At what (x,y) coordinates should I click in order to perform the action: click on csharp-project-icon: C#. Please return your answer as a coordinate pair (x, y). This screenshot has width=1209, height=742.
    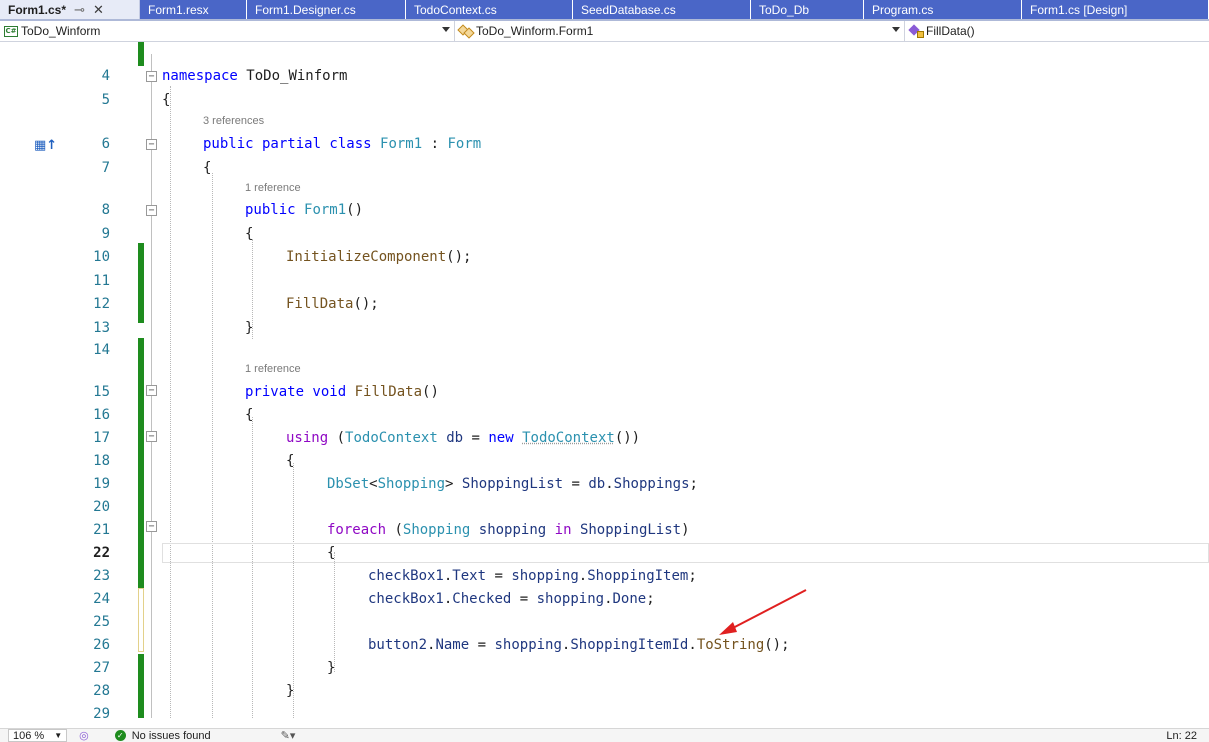
    Looking at the image, I should click on (11, 31).